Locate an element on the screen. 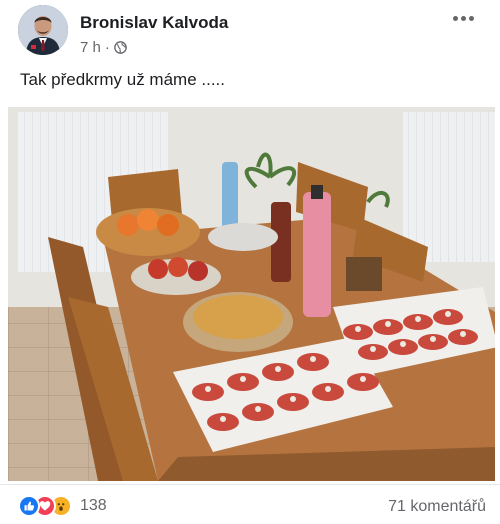 This screenshot has height=524, width=500. author-name: Bronislav Kalvoda is located at coordinates (154, 23).